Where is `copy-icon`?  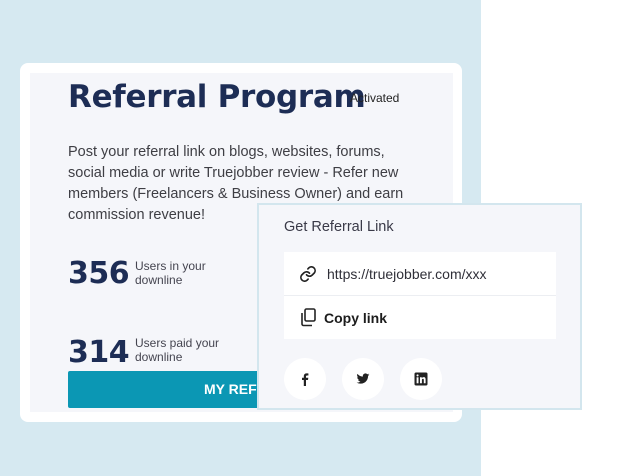 copy-icon is located at coordinates (308, 317).